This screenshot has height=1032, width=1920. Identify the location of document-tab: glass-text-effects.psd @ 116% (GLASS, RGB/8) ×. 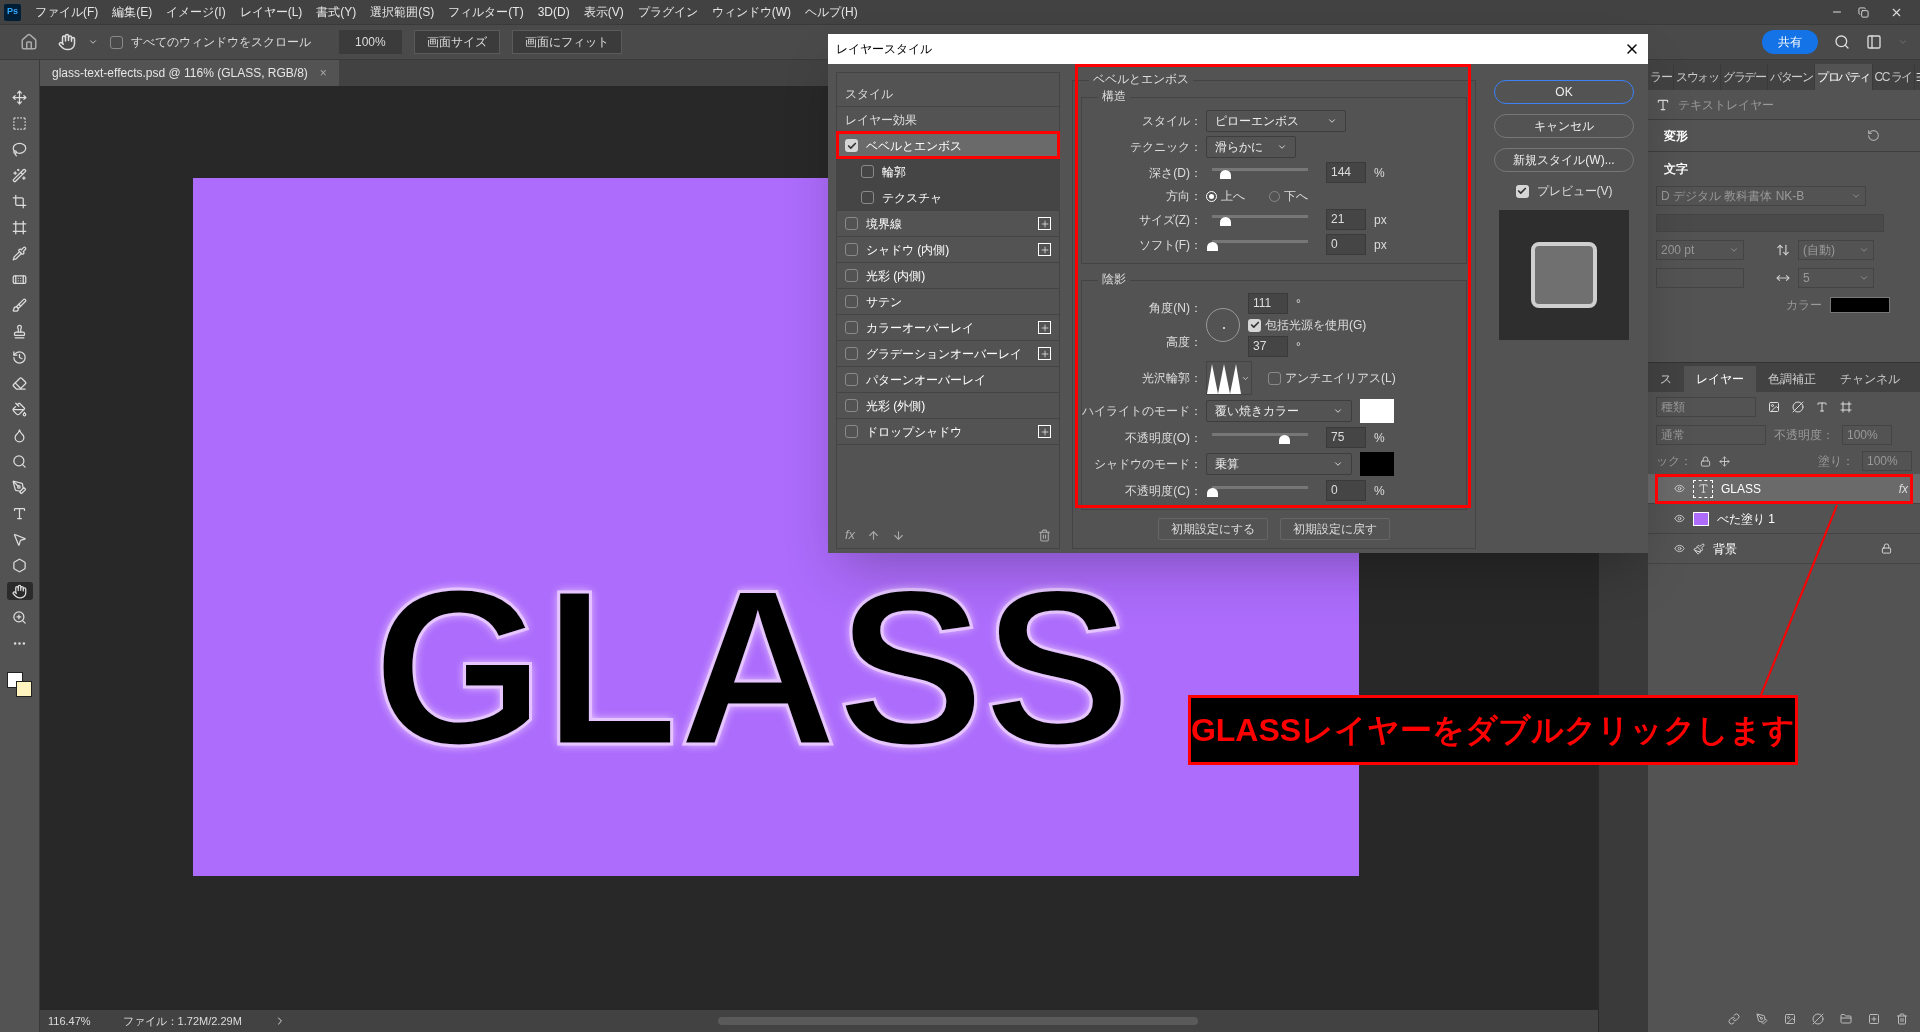
(189, 73).